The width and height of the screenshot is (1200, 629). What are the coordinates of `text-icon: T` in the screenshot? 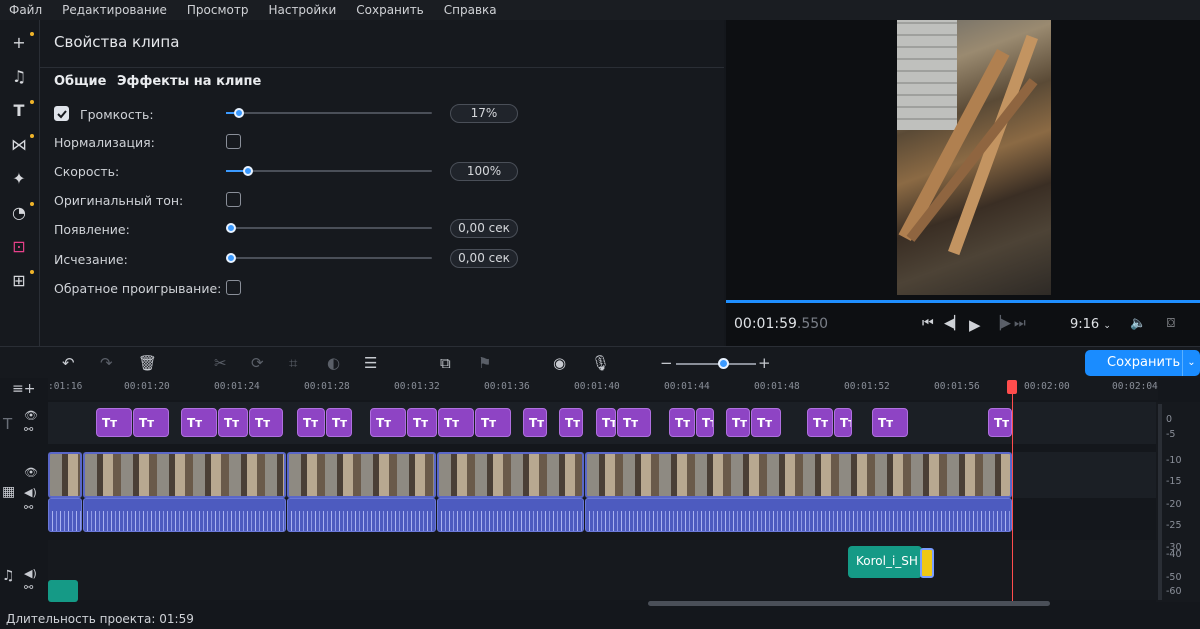 It's located at (21, 110).